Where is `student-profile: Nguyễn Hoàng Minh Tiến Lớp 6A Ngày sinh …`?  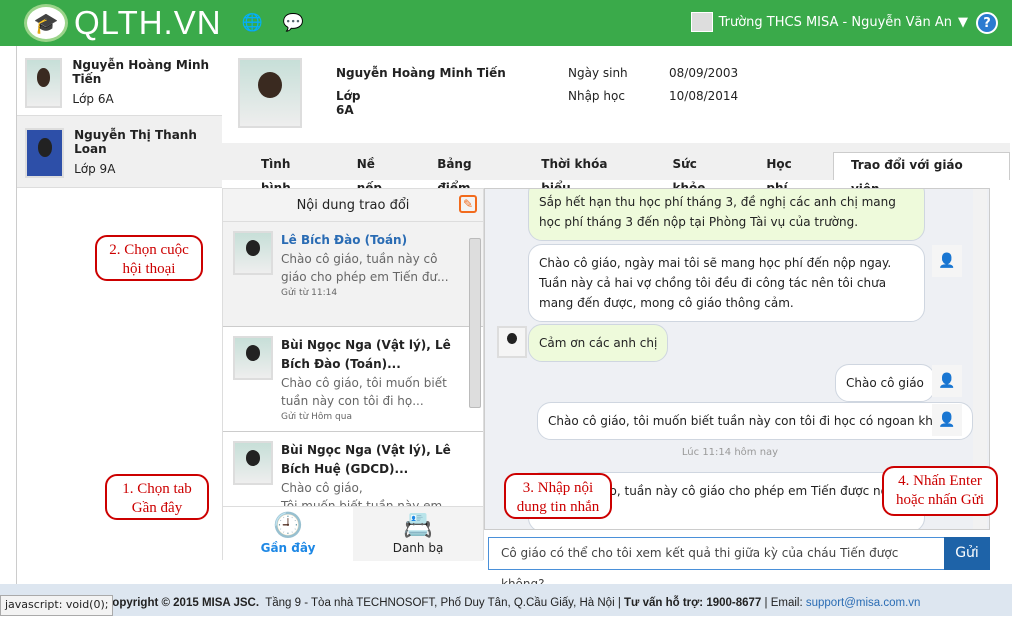
student-profile: Nguyễn Hoàng Minh Tiến Lớp 6A Ngày sinh … is located at coordinates (488, 93).